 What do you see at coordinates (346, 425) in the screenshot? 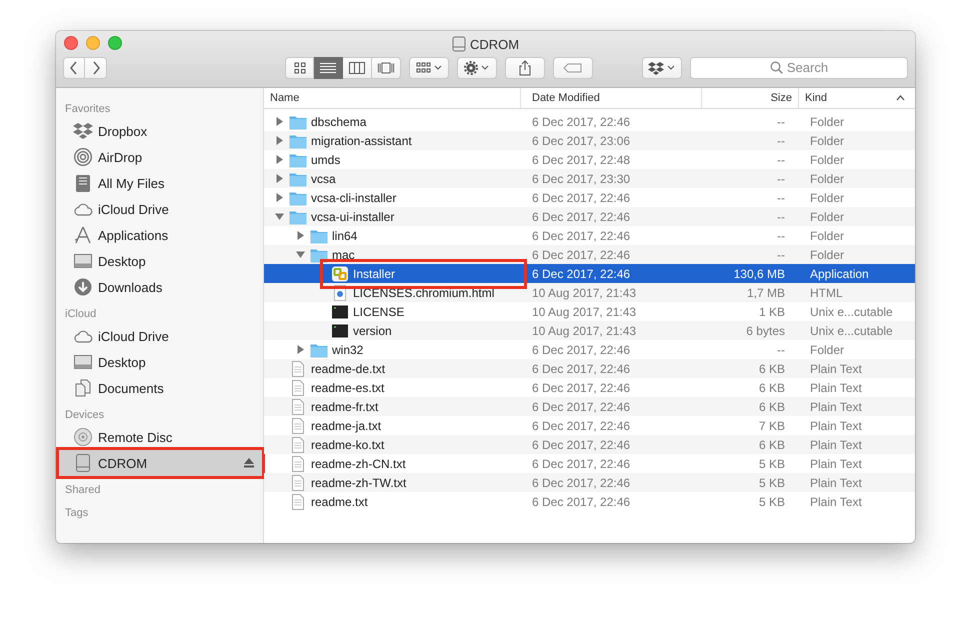
I see `file-name: readme-ja.txt` at bounding box center [346, 425].